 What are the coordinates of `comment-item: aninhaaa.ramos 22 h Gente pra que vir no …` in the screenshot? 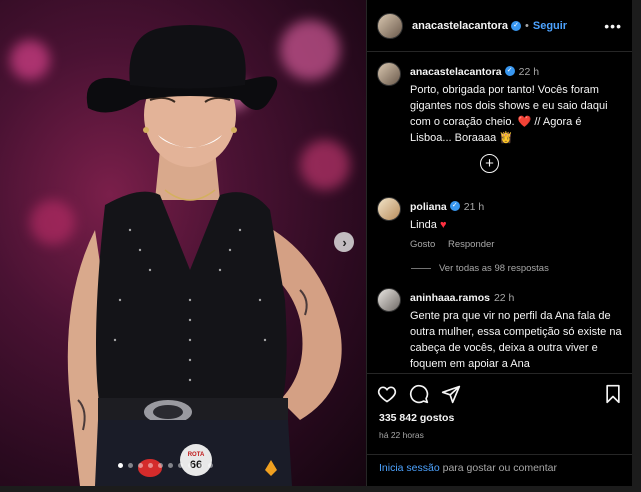 It's located at (500, 330).